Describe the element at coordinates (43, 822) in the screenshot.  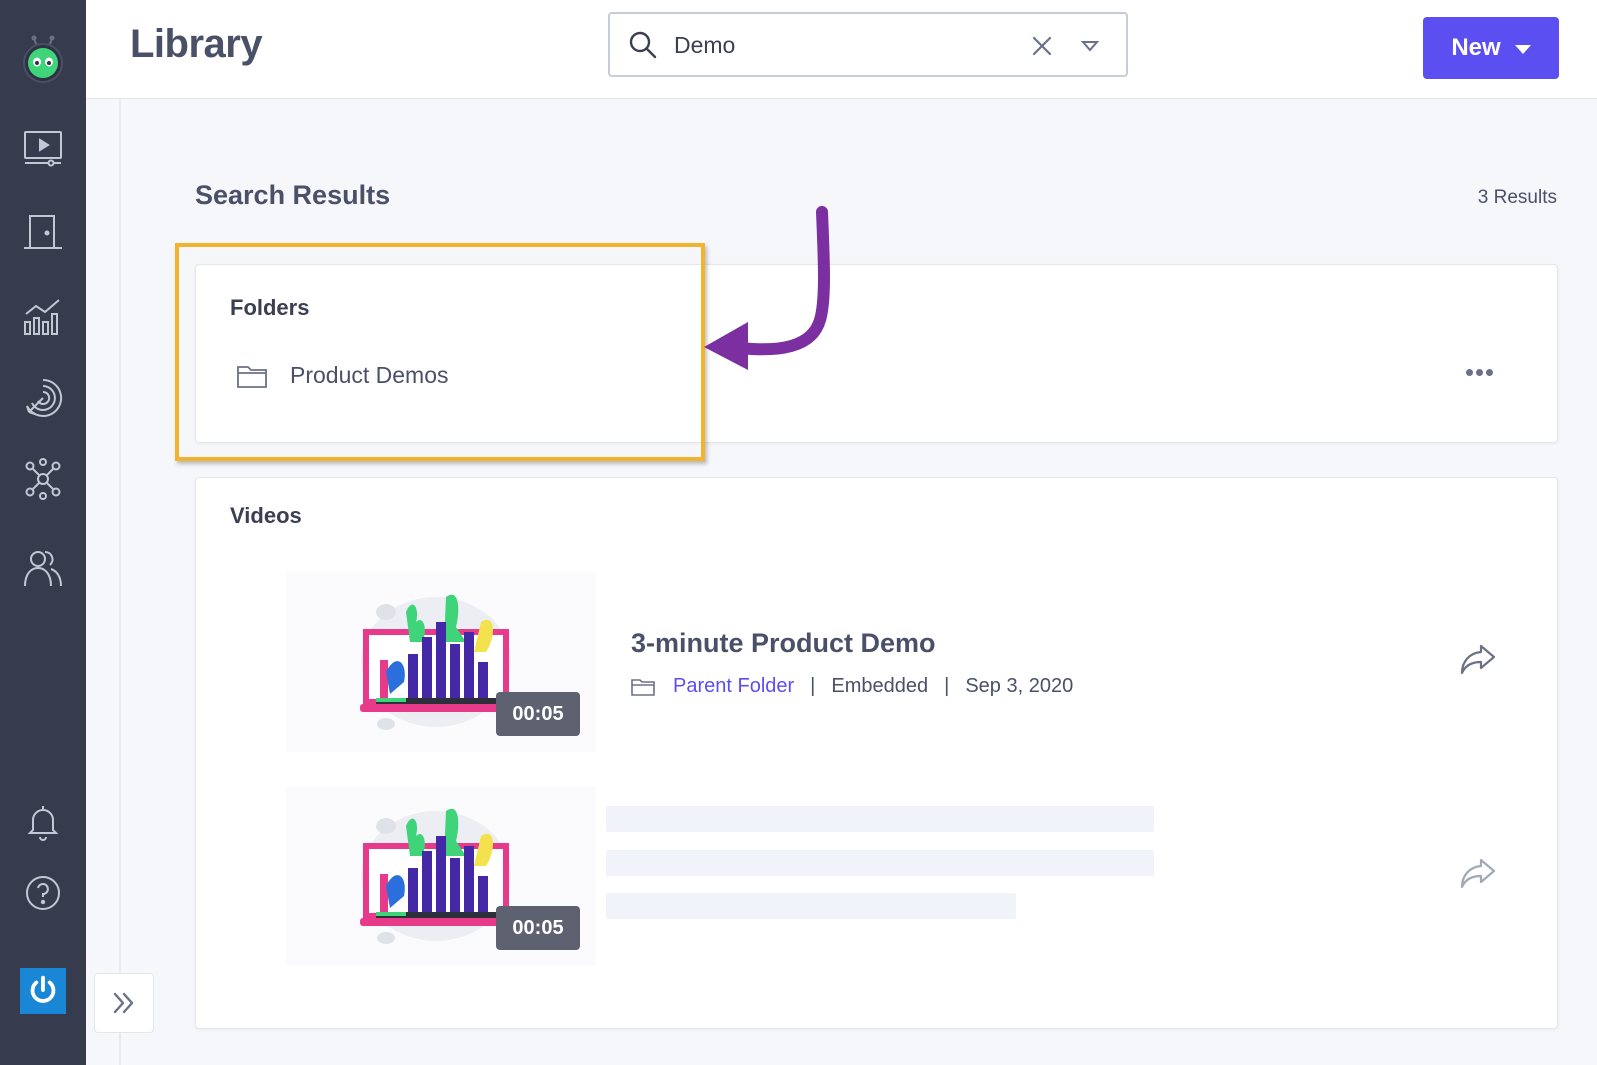
I see `bell-icon` at that location.